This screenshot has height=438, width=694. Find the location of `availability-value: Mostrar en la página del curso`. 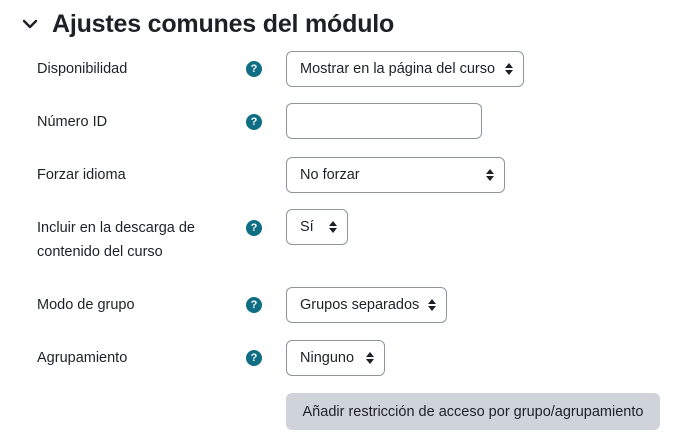

availability-value: Mostrar en la página del curso is located at coordinates (398, 69).